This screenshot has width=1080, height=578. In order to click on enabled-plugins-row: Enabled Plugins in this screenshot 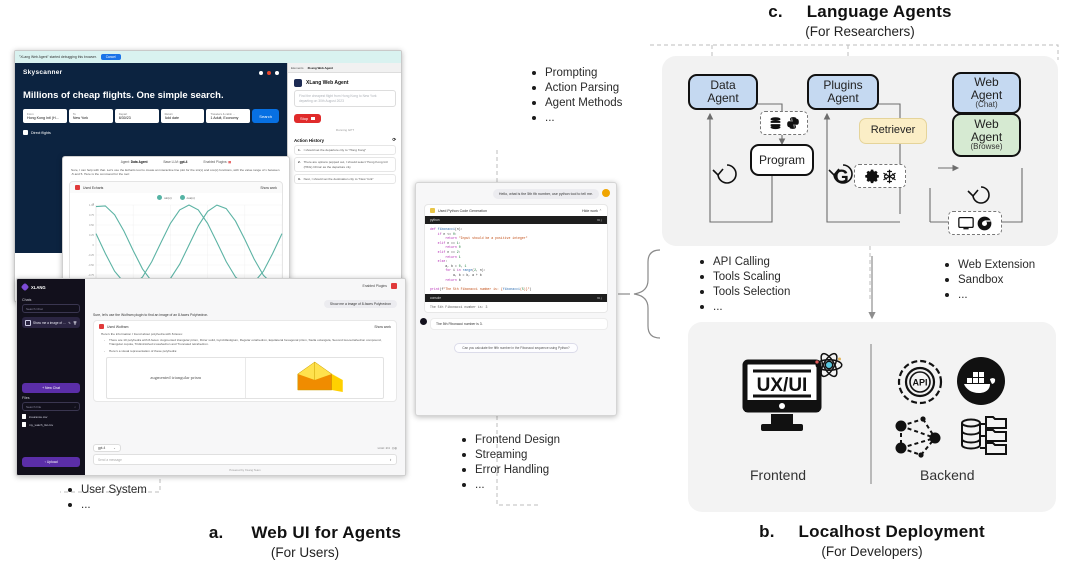, I will do `click(245, 284)`.